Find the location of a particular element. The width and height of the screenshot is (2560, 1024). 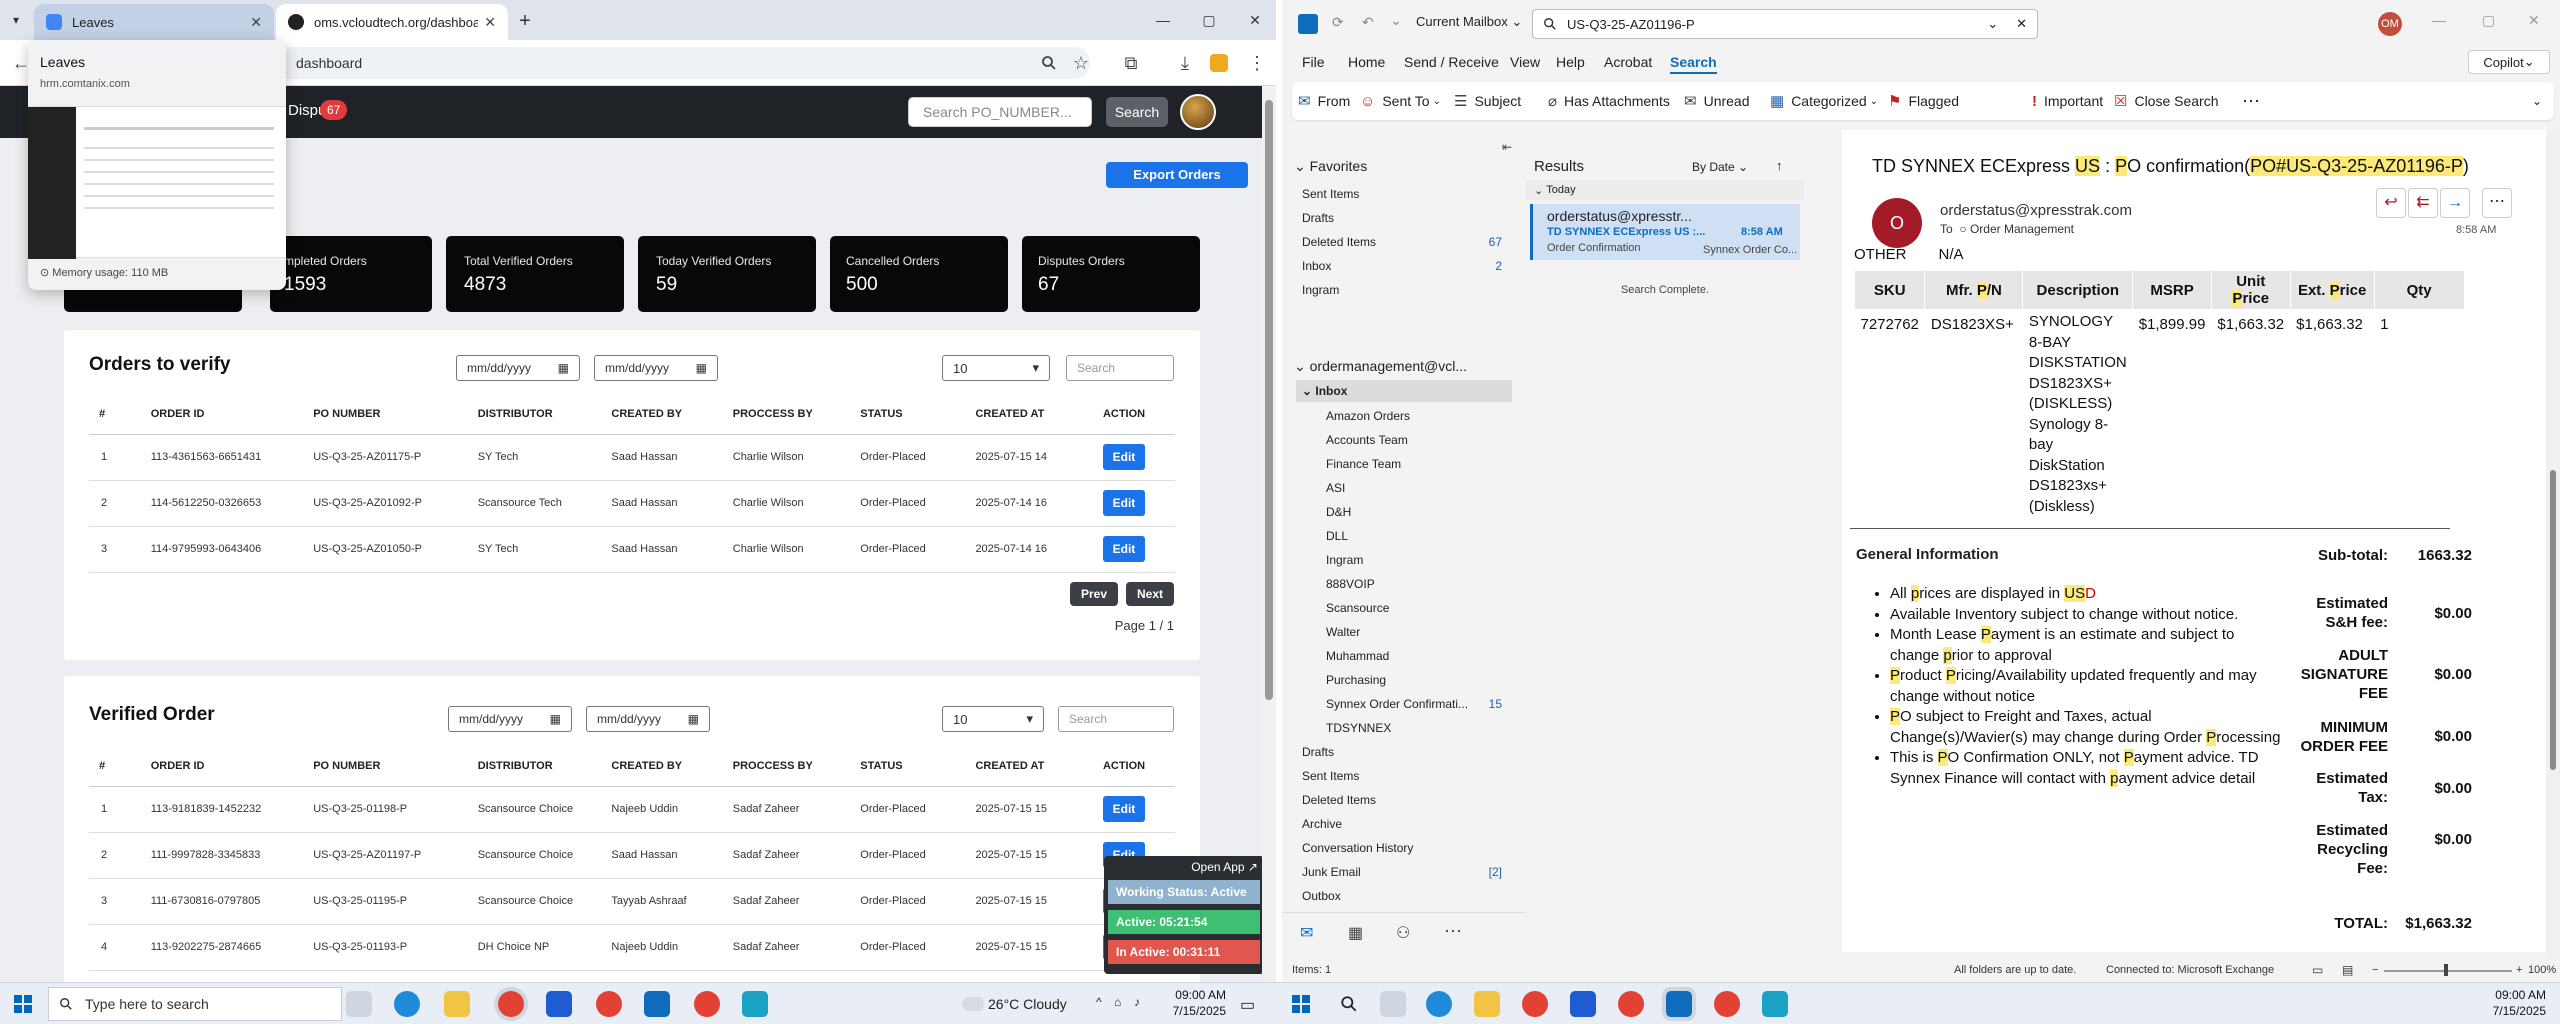

folder-item: D&H is located at coordinates (1404, 512).